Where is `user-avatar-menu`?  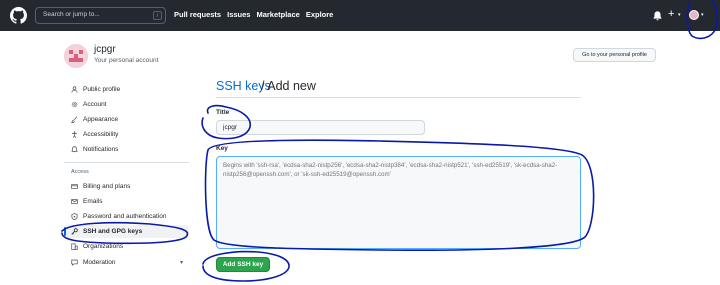
user-avatar-menu is located at coordinates (694, 15).